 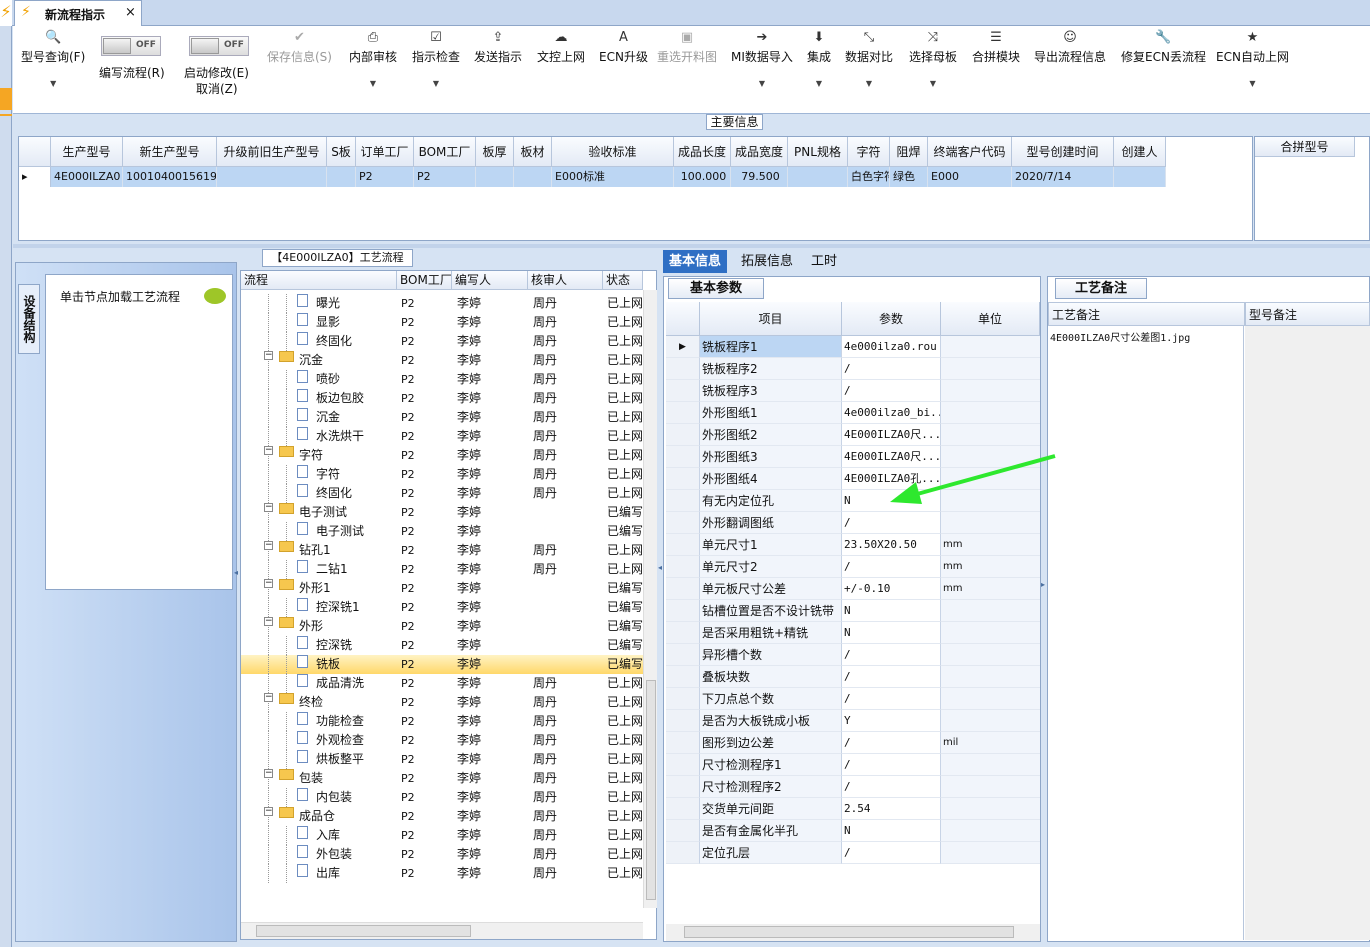 I want to click on param-row: 叠板块数 /, so click(x=853, y=677).